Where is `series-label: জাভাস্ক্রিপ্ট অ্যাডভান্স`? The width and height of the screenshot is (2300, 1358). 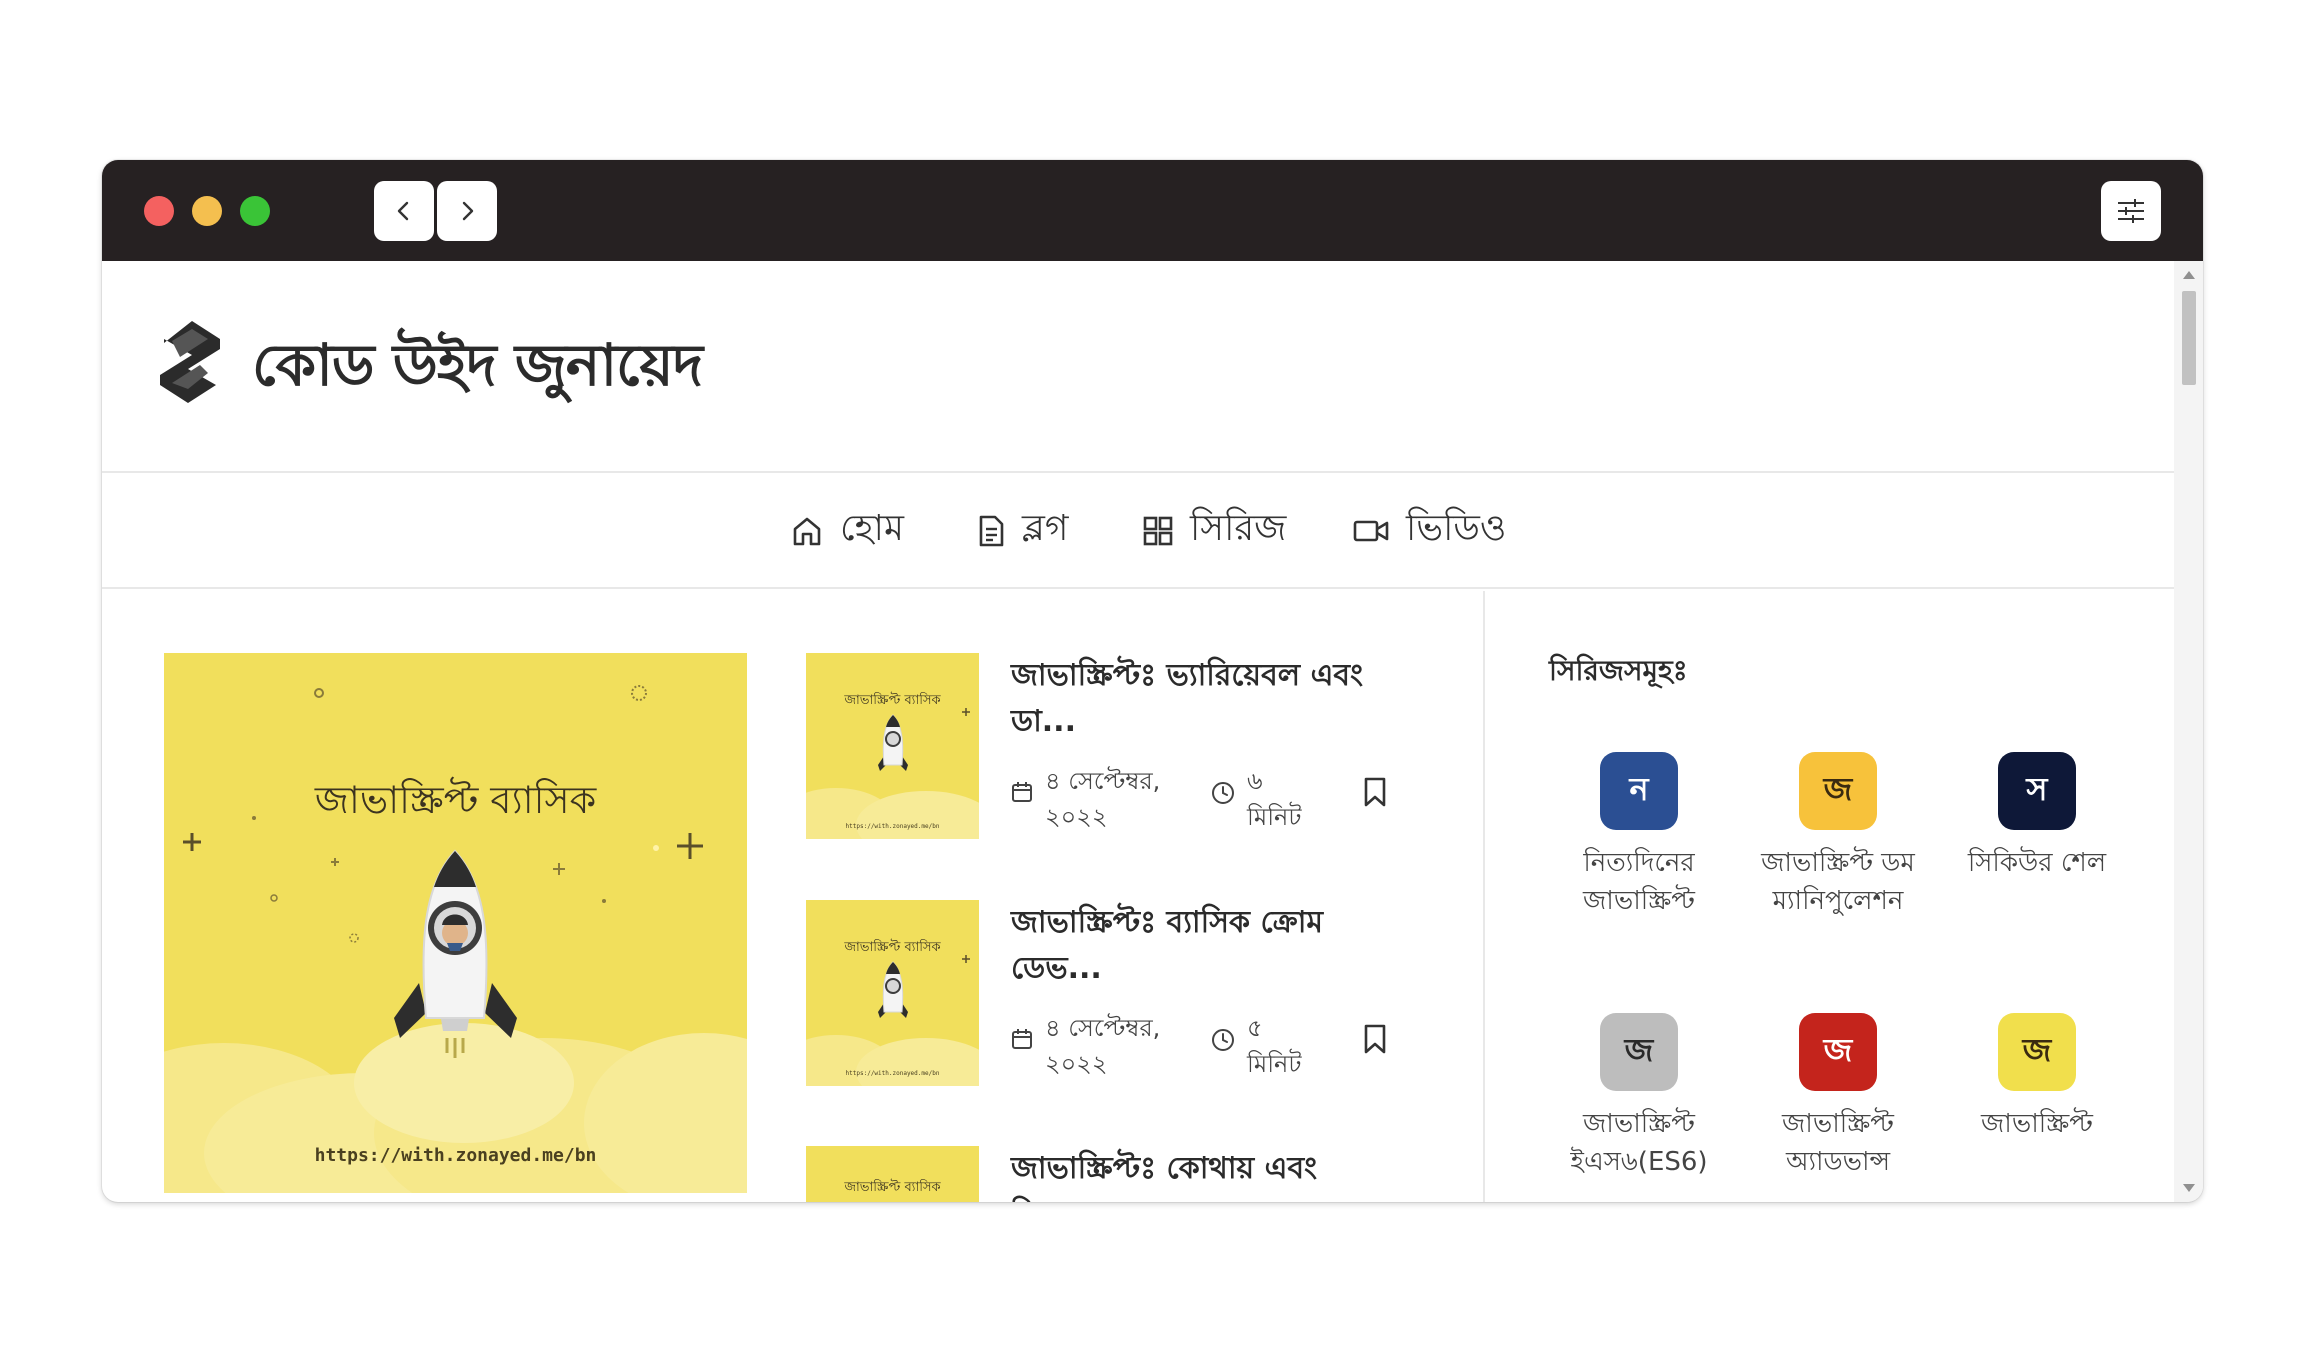
series-label: জাভাস্ক্রিপ্ট অ্যাডভান্স is located at coordinates (1838, 1143).